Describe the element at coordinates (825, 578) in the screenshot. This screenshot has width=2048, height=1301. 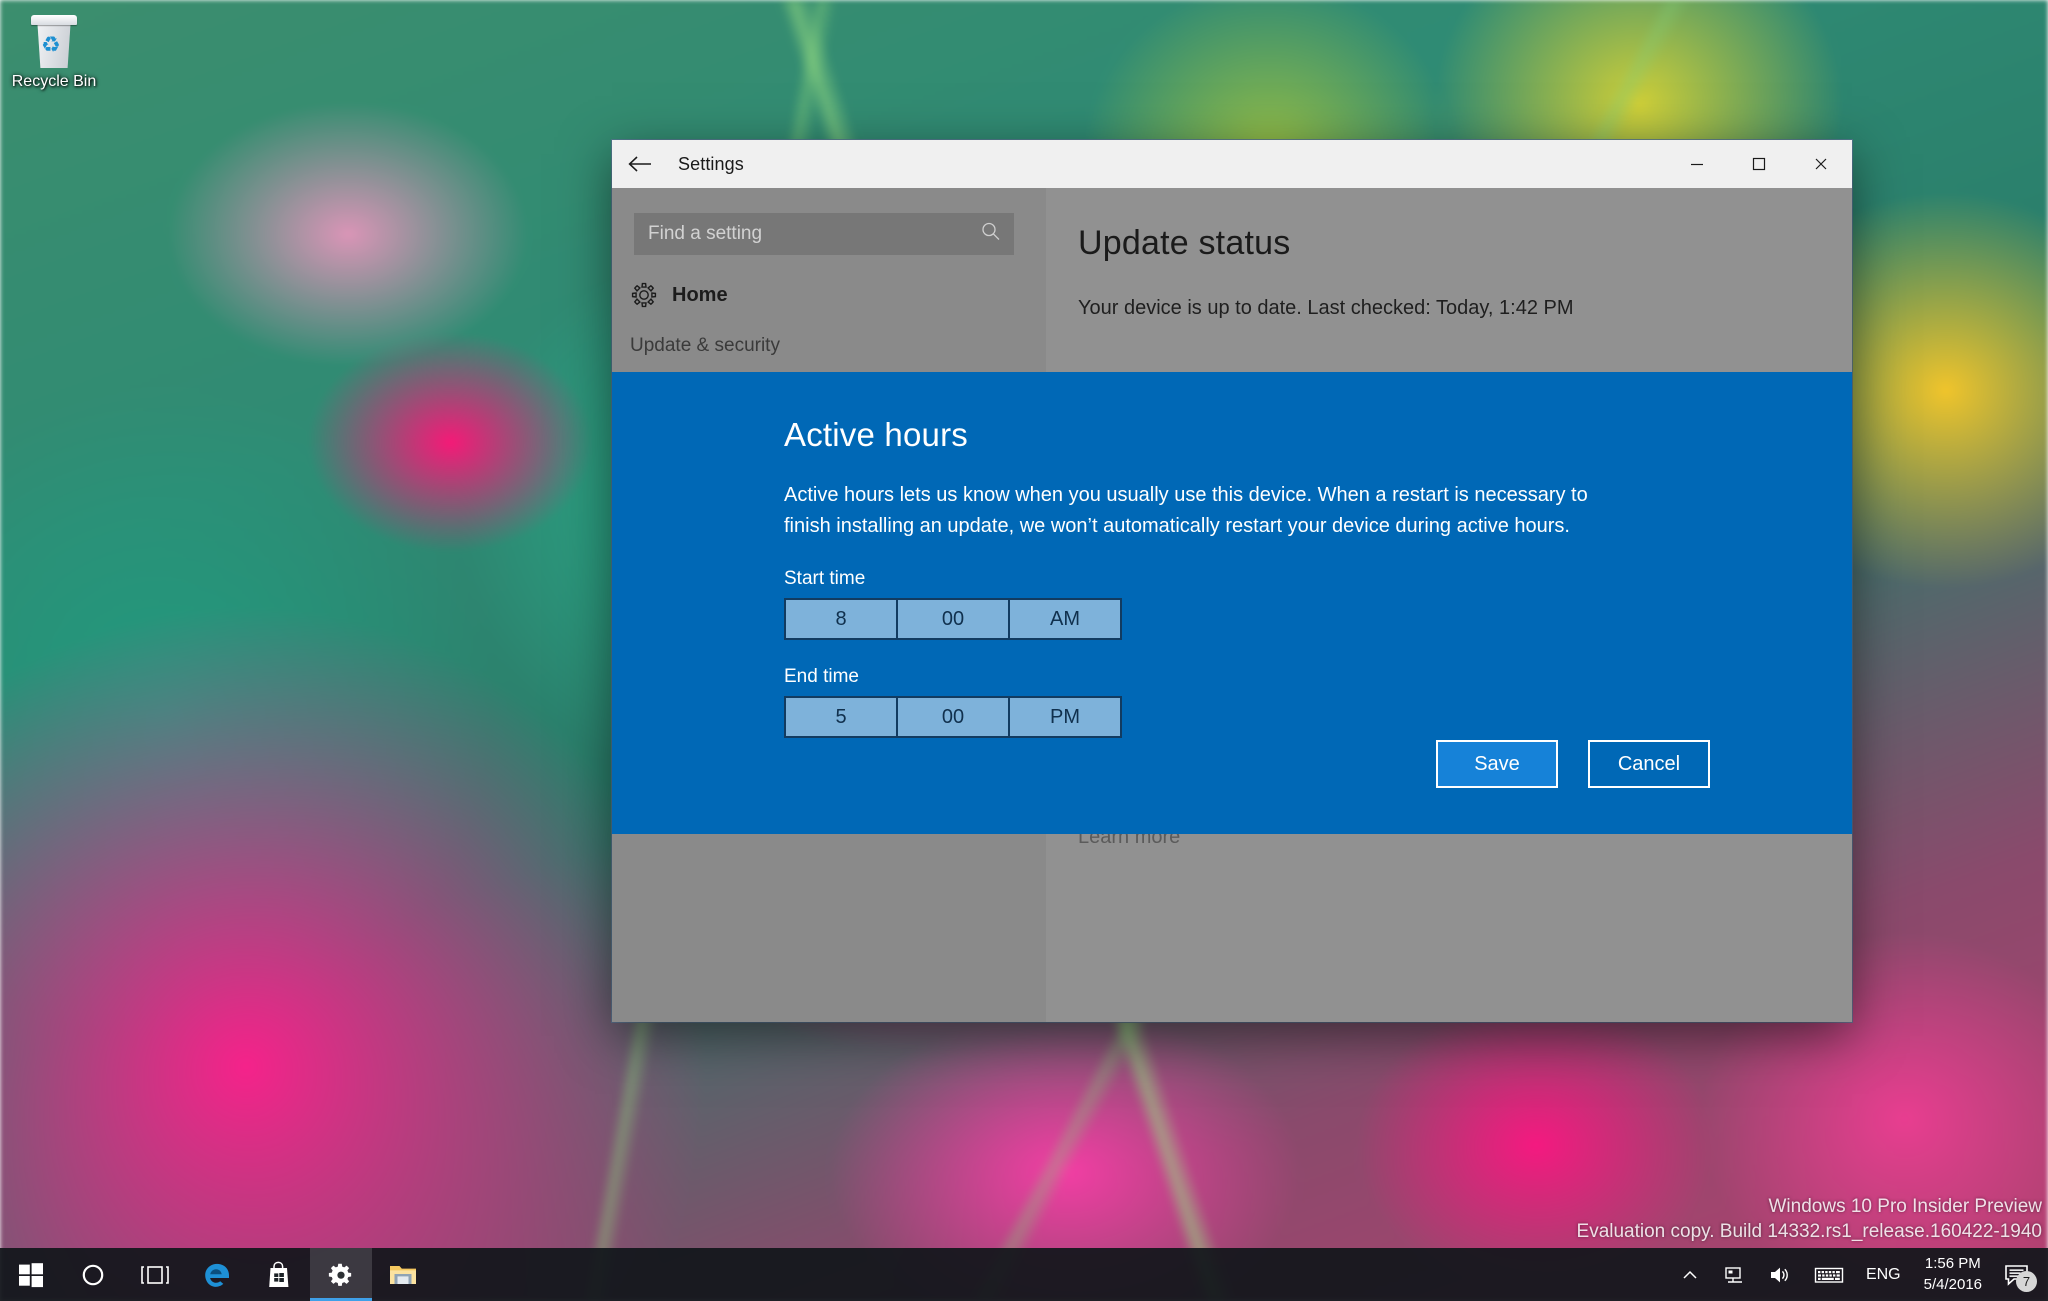
I see `start-time-label: Start time` at that location.